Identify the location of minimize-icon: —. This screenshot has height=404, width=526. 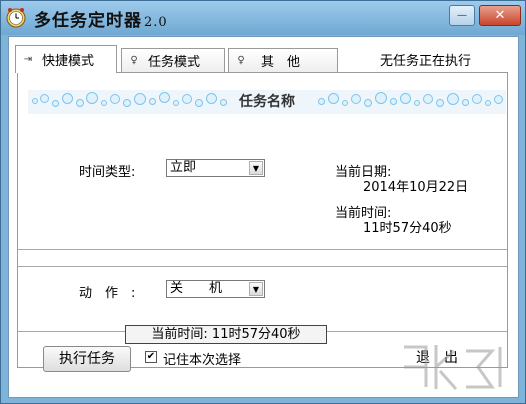
(462, 15).